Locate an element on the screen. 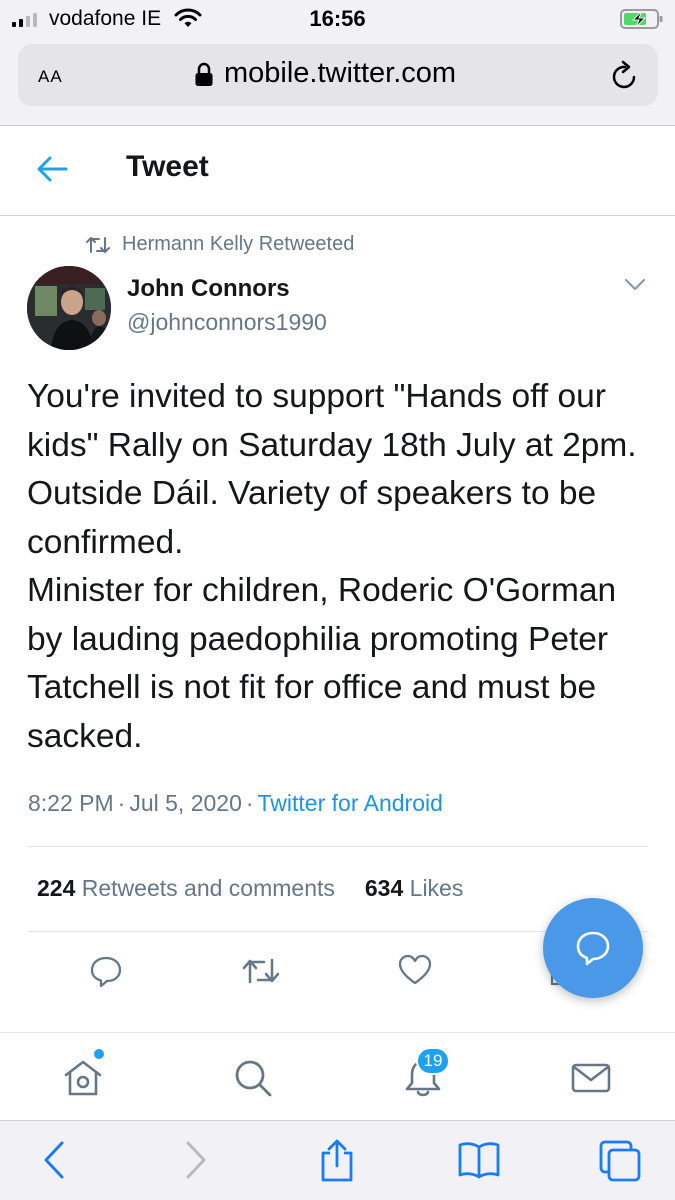 The width and height of the screenshot is (675, 1200). url-text: mobile.twitter.com is located at coordinates (340, 73).